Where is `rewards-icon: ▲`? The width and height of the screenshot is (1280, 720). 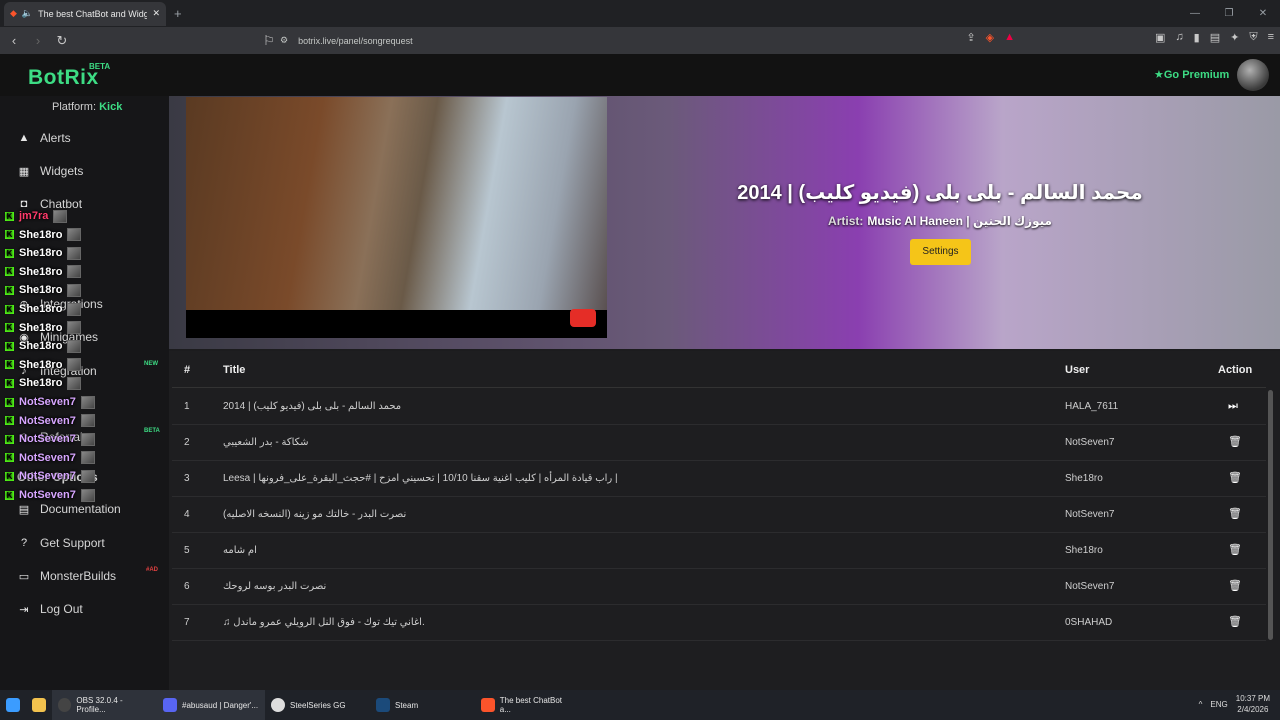
rewards-icon: ▲ is located at coordinates (1009, 37).